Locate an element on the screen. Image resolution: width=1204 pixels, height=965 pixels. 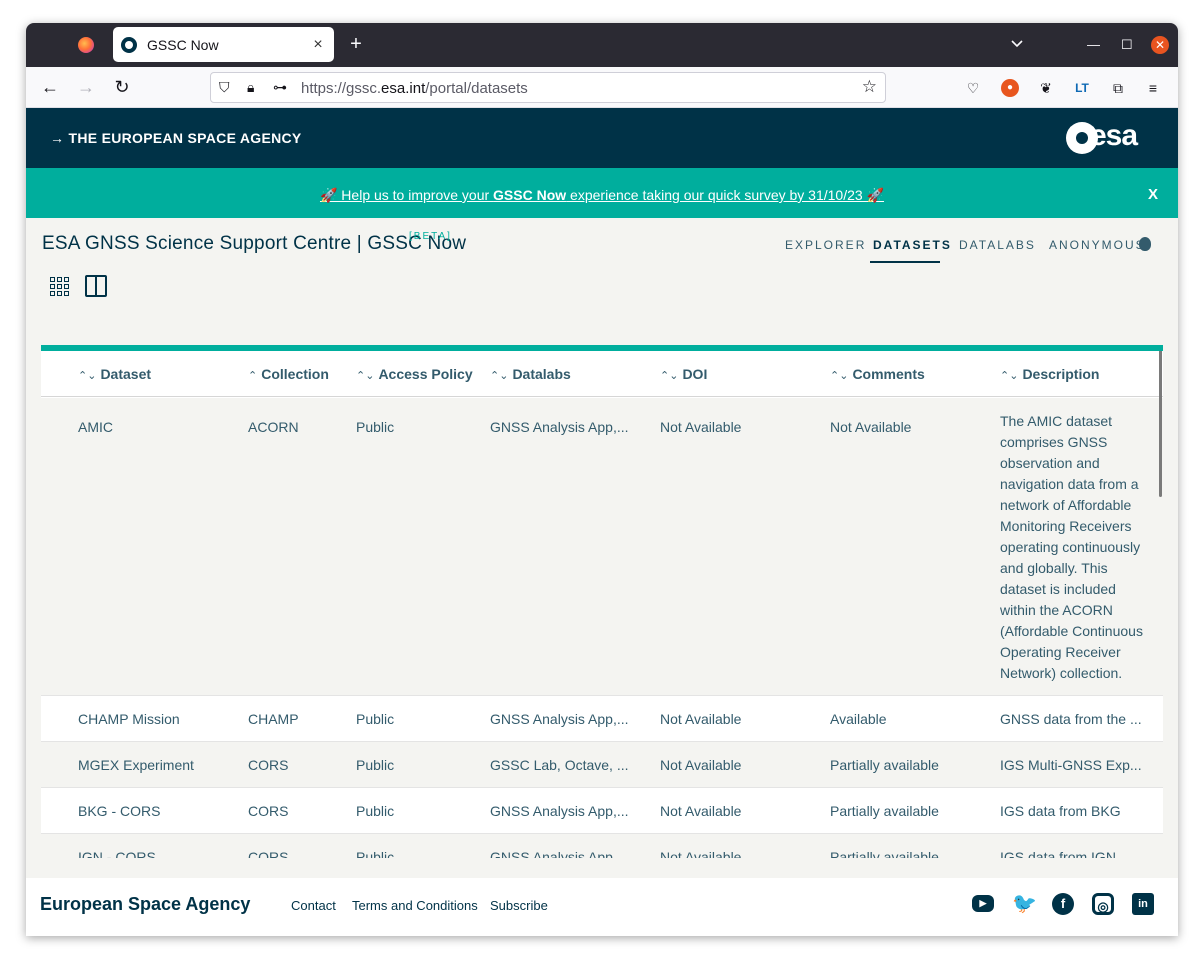
column-header-comments: ⌃⌄ Comments is located at coordinates (877, 374).